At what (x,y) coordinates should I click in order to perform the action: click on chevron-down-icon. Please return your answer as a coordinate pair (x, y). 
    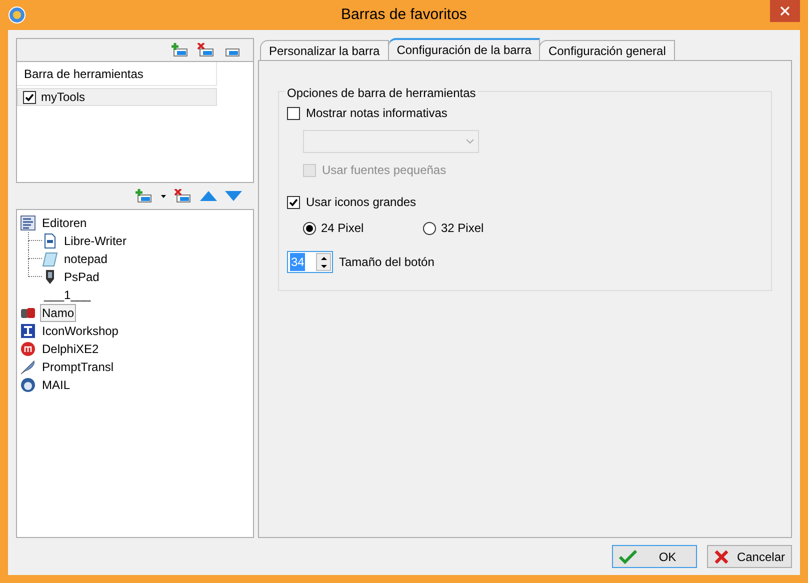
    Looking at the image, I should click on (470, 141).